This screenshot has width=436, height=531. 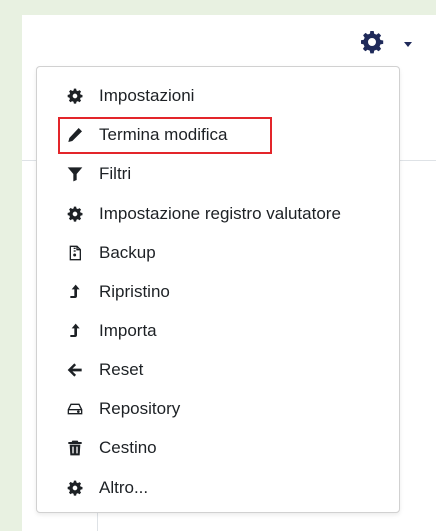 I want to click on menu-item-ripristino: Ripristino, so click(x=218, y=292).